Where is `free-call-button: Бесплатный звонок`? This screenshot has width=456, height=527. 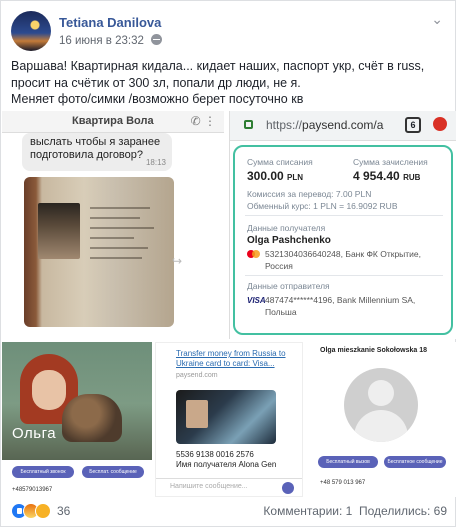
free-call-button: Бесплатный звонок is located at coordinates (43, 472).